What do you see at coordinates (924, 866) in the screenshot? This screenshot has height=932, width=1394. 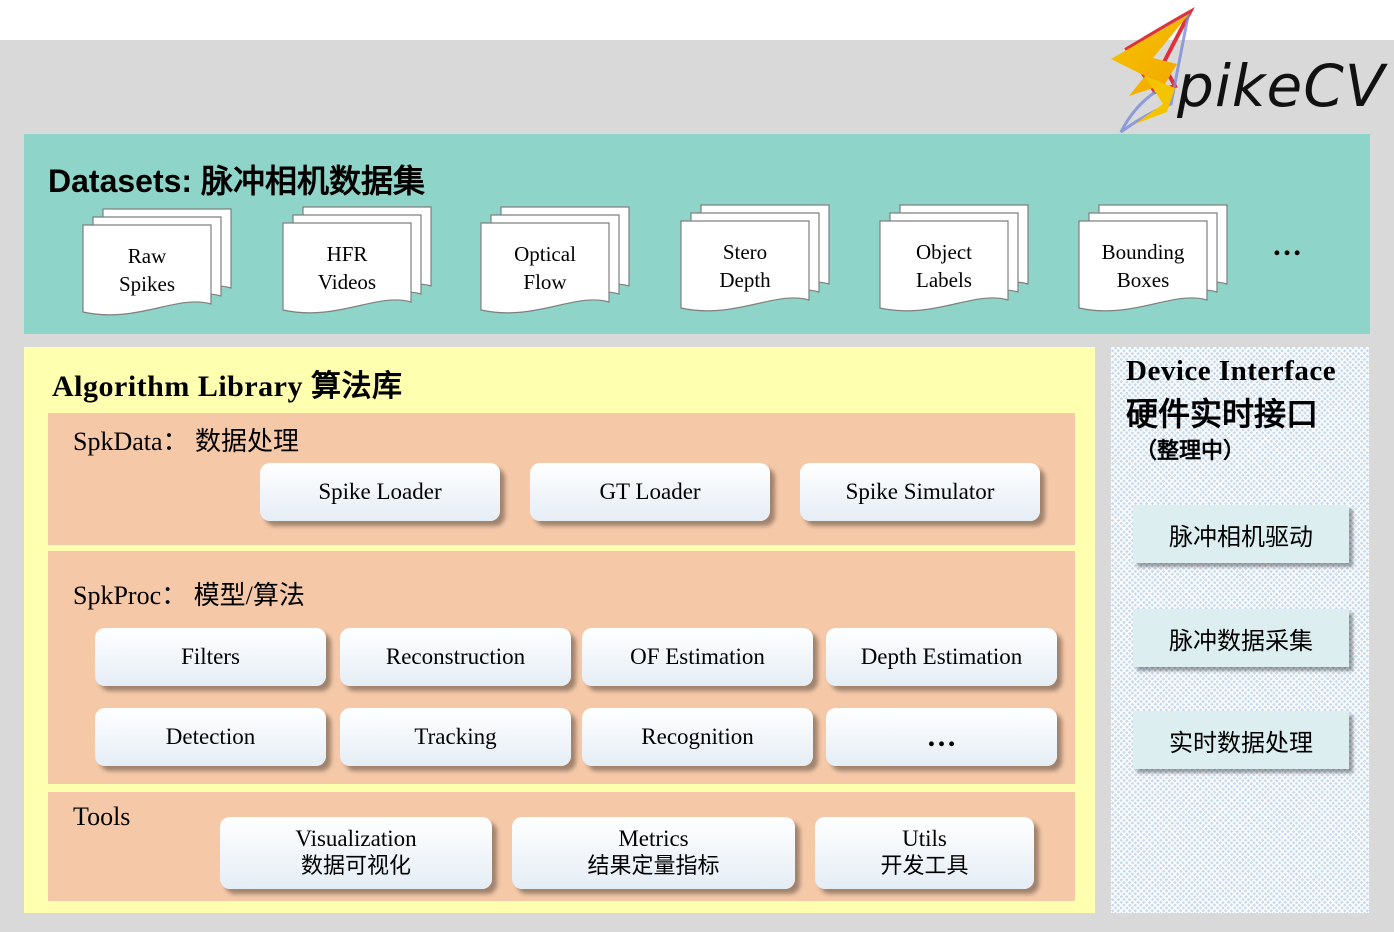 I see `utils-label-zh: 开发工具` at bounding box center [924, 866].